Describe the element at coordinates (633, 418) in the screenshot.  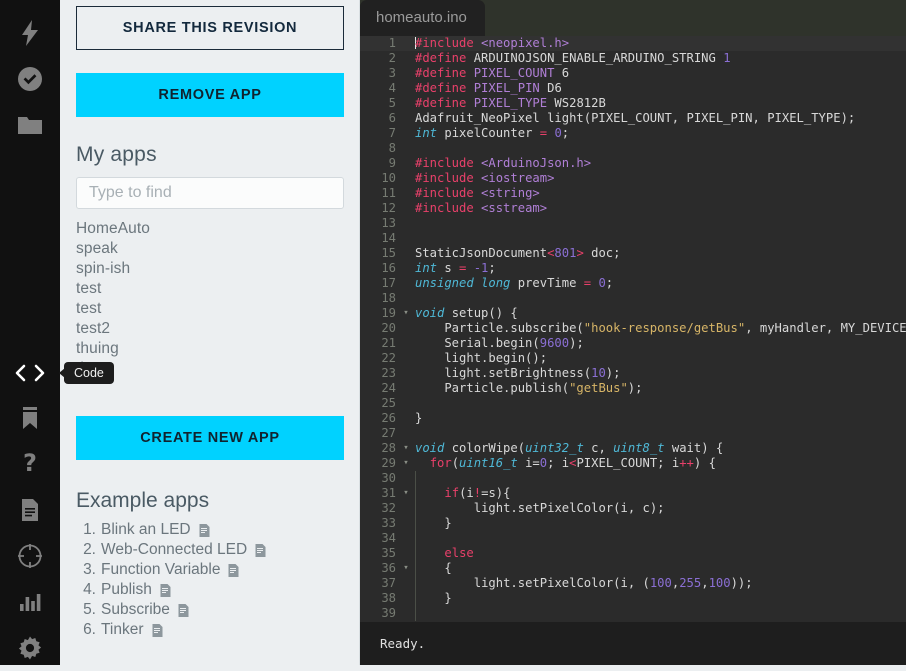
I see `code-line: 26}` at that location.